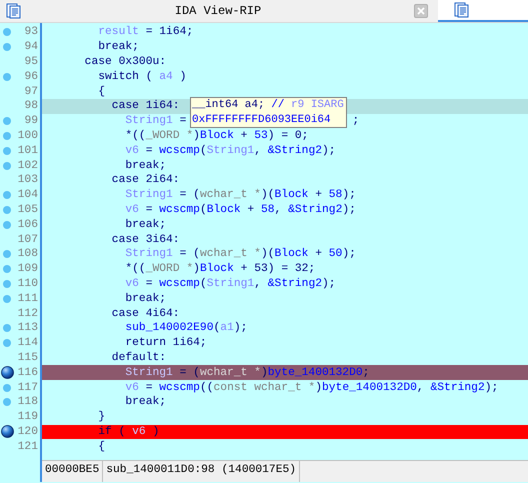  What do you see at coordinates (31, 92) in the screenshot?
I see `line-number: 97` at bounding box center [31, 92].